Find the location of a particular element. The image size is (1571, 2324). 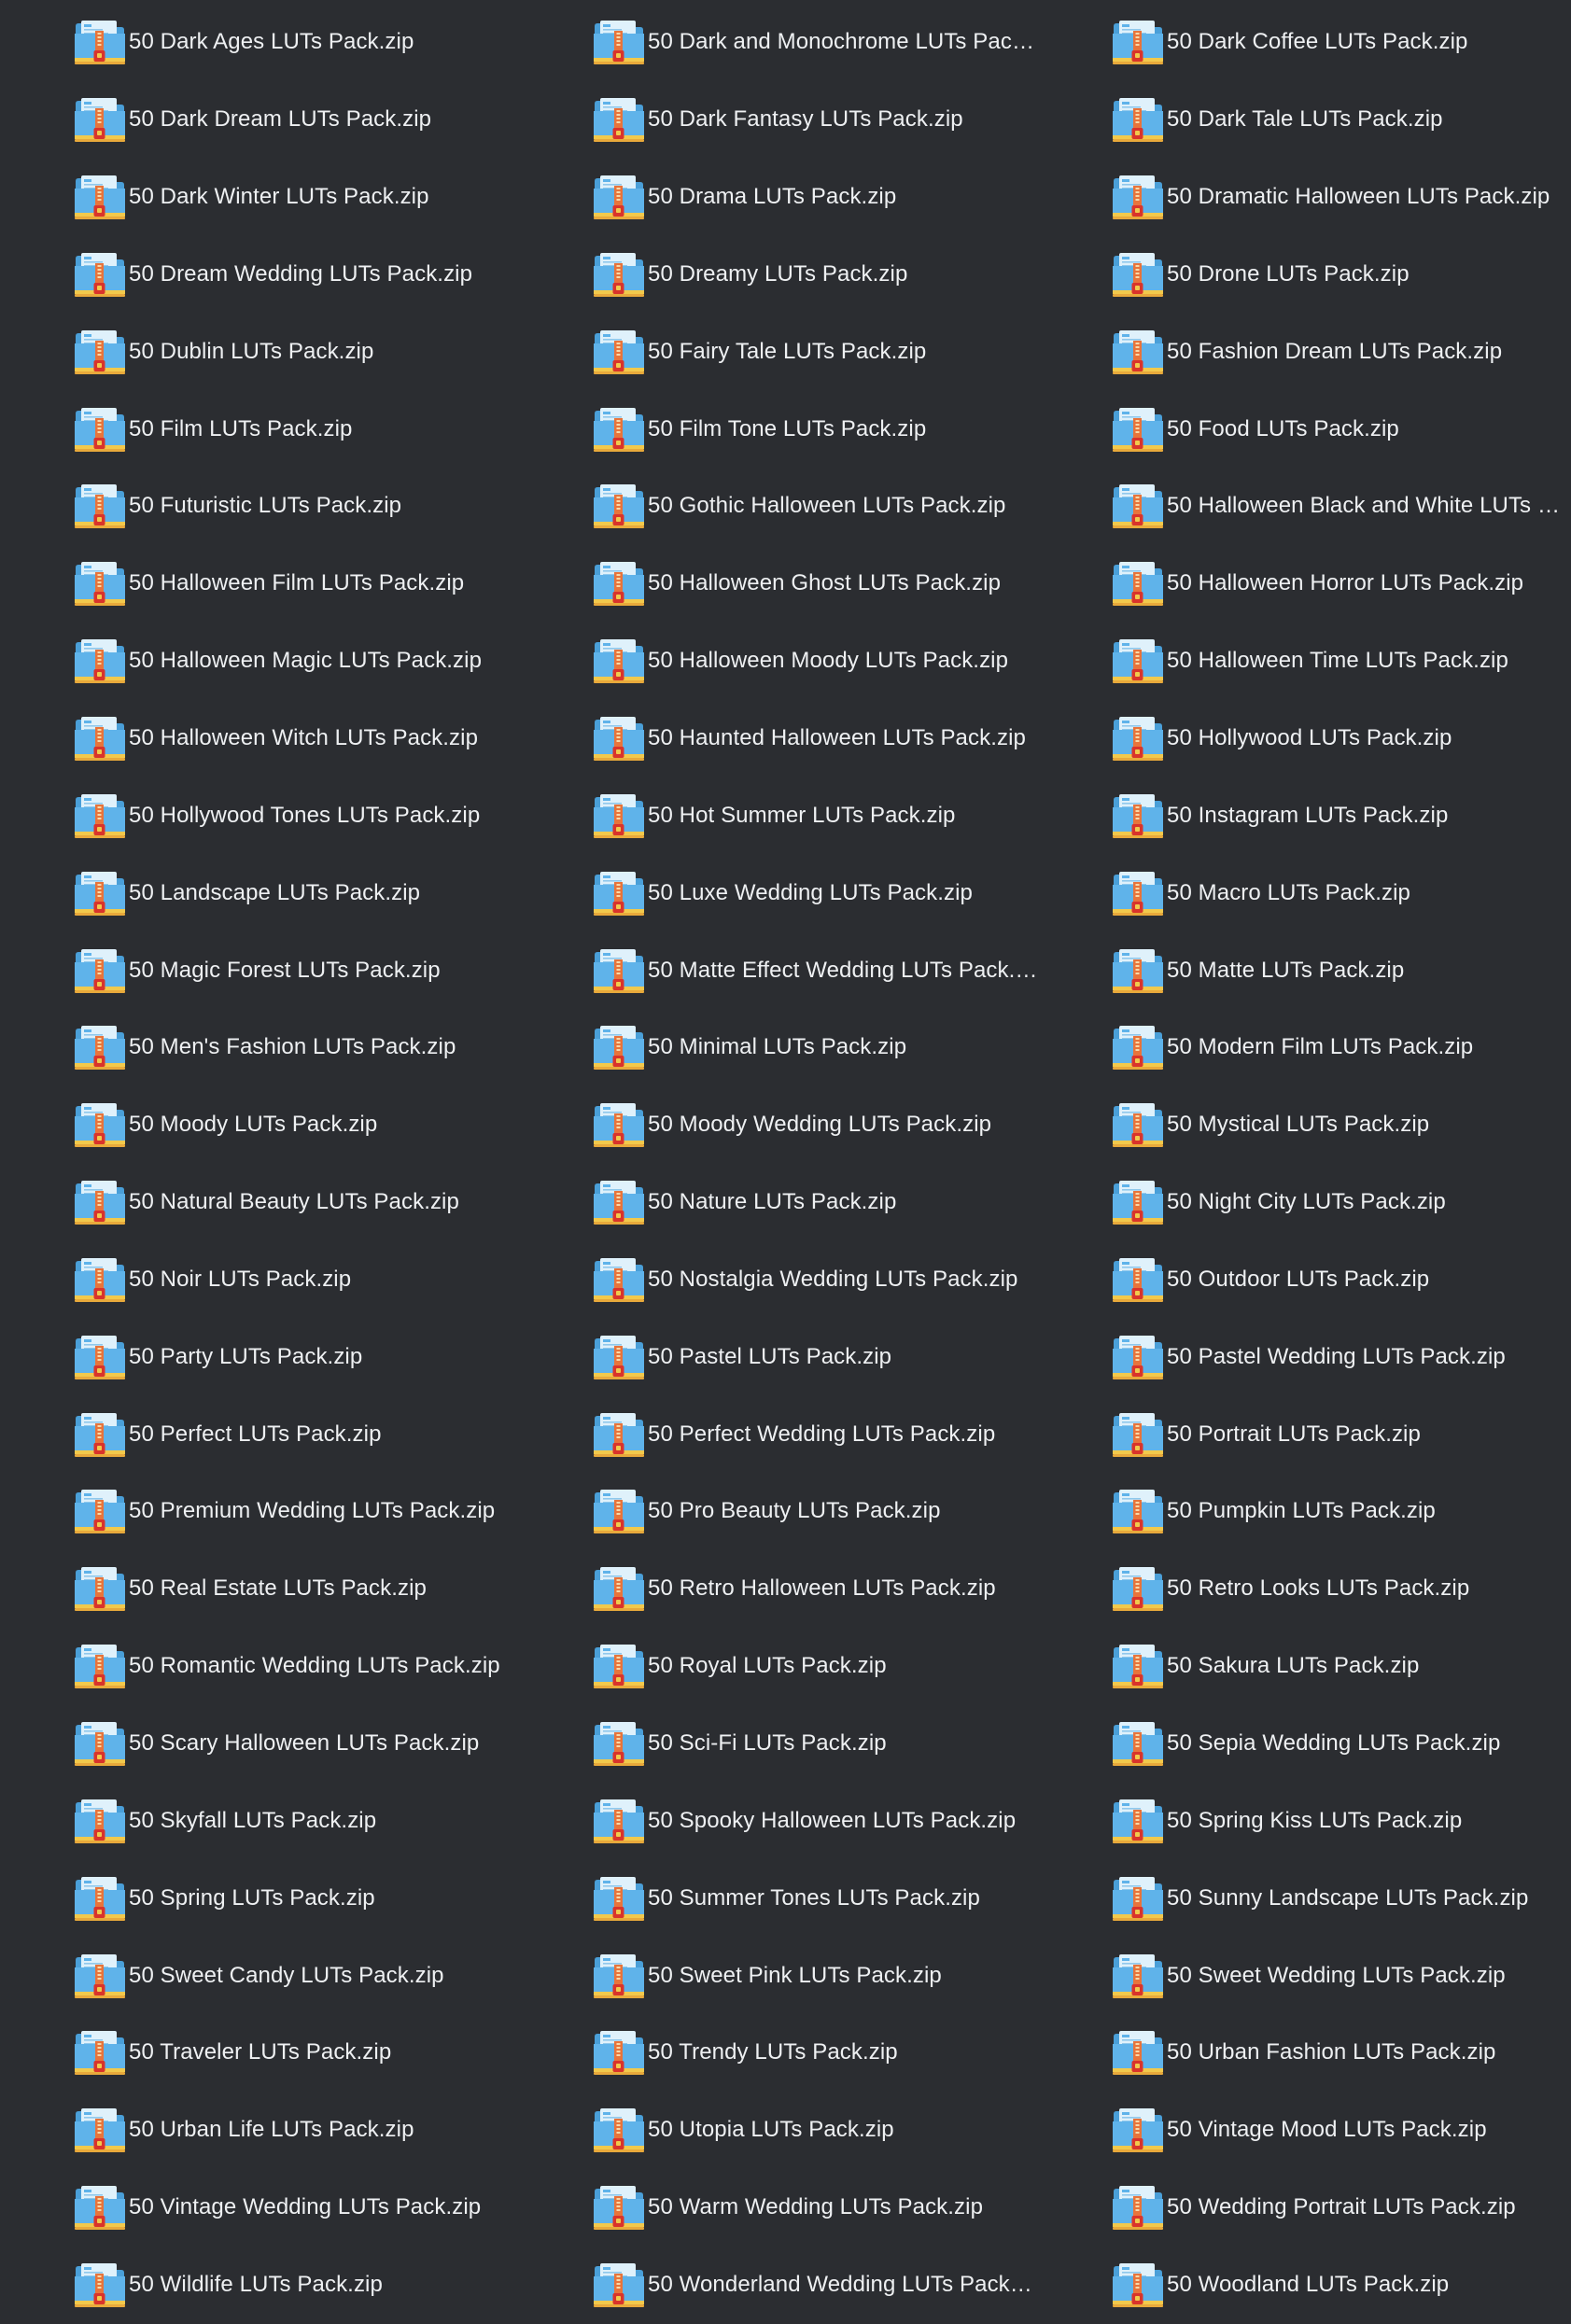

file-item: 50 Fashion Dream LUTs Pack.zip is located at coordinates (1304, 351).